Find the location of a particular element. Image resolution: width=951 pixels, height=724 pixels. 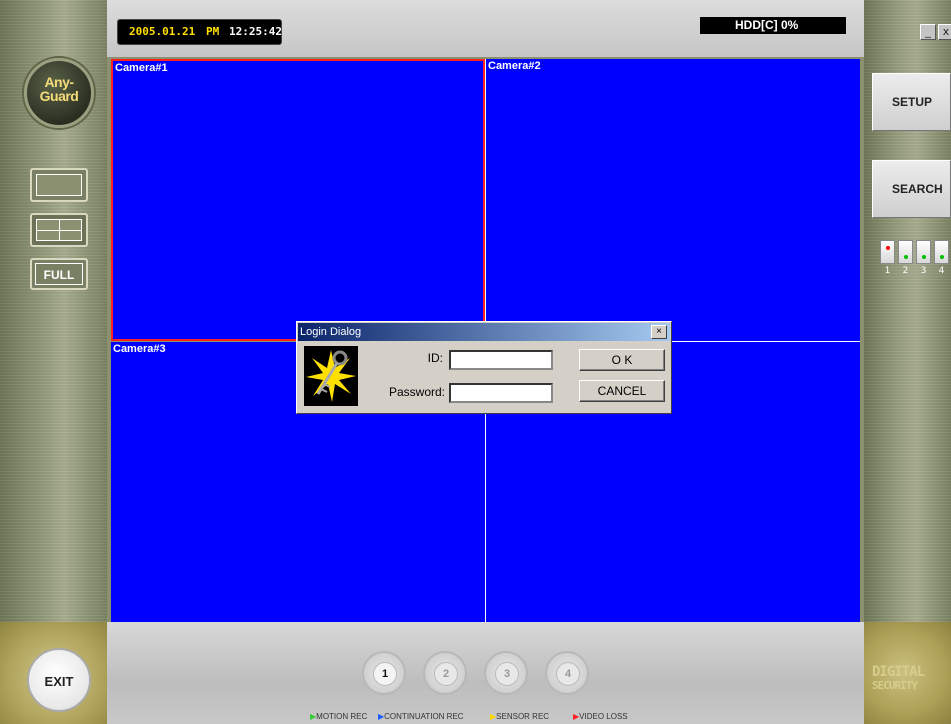

channel-number: 2 is located at coordinates (446, 674).